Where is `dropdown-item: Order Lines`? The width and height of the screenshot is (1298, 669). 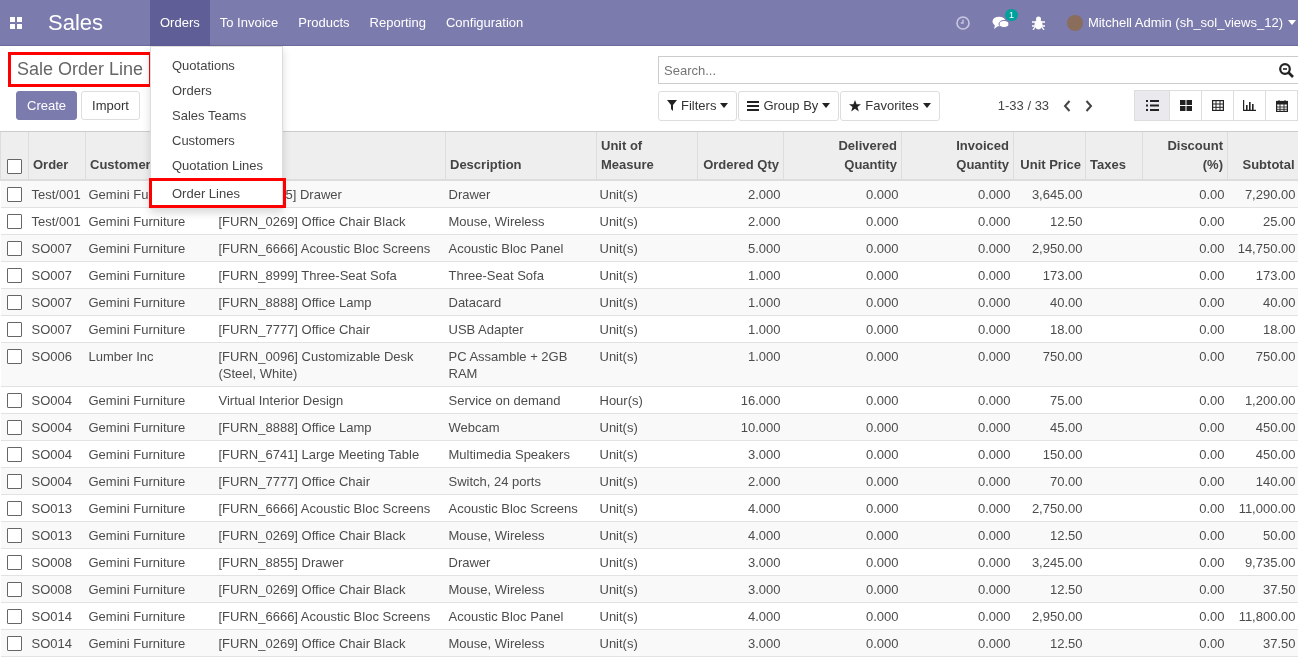 dropdown-item: Order Lines is located at coordinates (217, 193).